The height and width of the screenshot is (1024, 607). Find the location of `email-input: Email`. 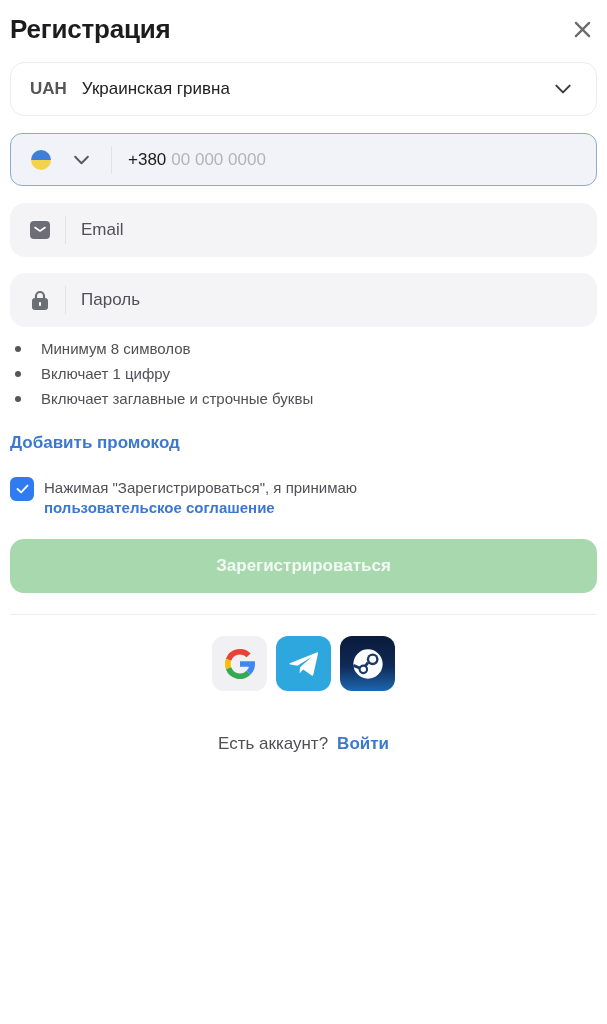

email-input: Email is located at coordinates (329, 230).